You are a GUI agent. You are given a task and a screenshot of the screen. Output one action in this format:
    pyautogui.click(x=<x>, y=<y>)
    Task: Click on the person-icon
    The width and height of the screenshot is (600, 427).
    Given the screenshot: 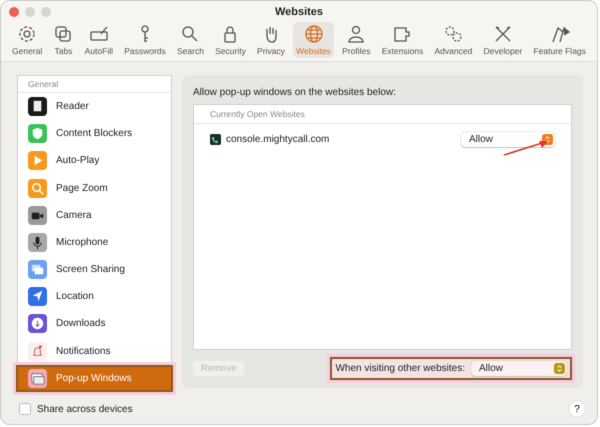 What is the action you would take?
    pyautogui.click(x=356, y=34)
    